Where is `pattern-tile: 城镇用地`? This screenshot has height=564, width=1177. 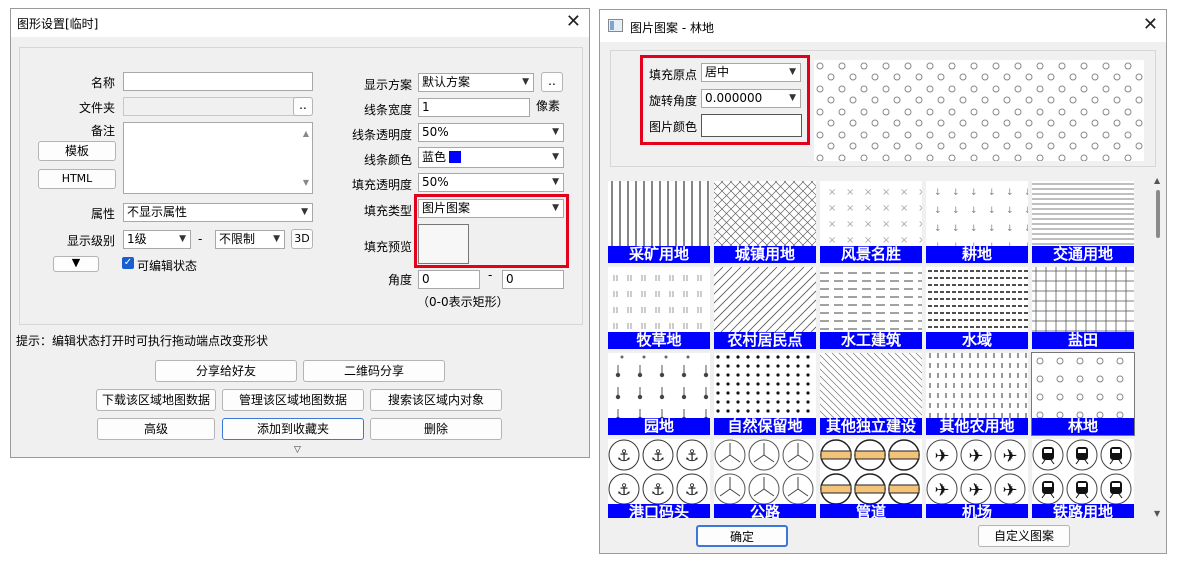 pattern-tile: 城镇用地 is located at coordinates (765, 222).